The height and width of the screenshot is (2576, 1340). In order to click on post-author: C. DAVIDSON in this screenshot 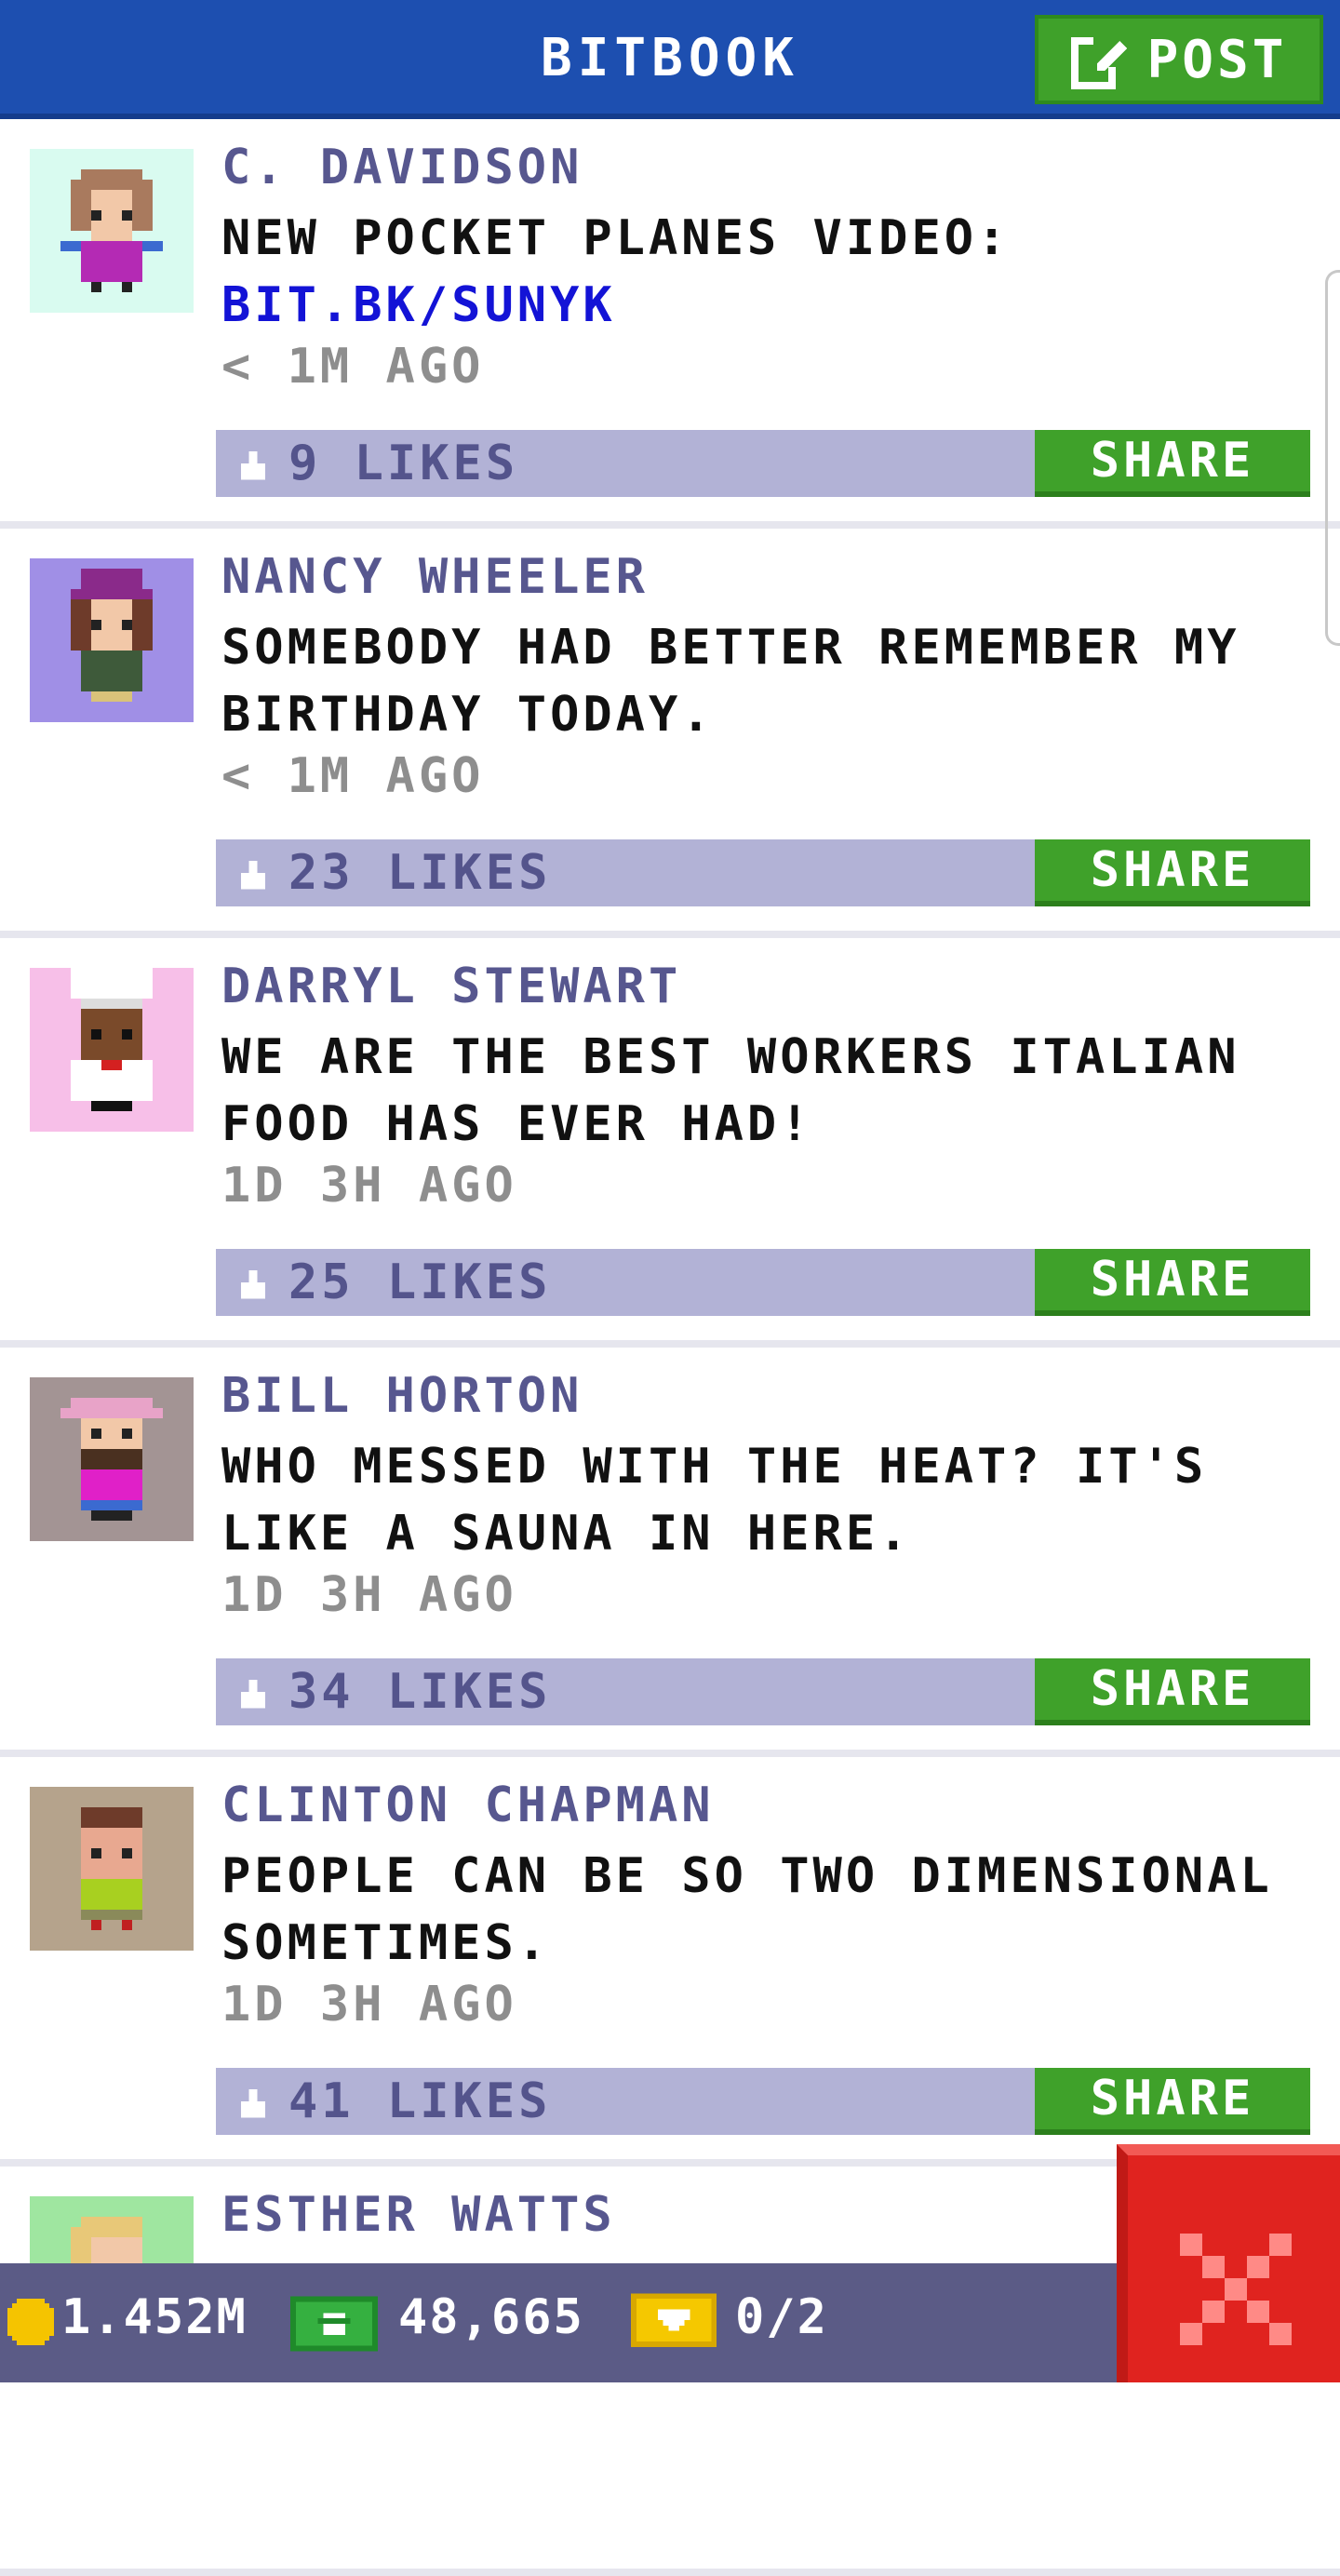, I will do `click(402, 167)`.